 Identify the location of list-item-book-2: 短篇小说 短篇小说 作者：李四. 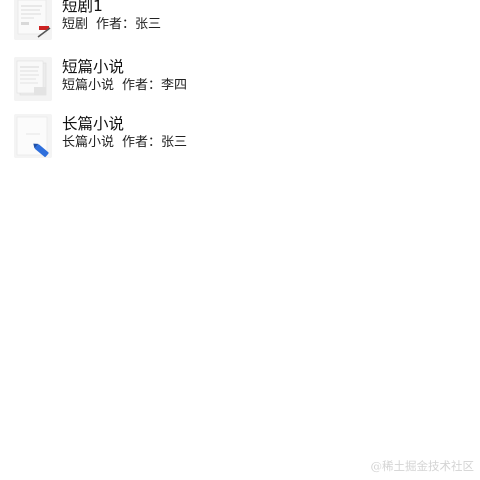
(234, 80).